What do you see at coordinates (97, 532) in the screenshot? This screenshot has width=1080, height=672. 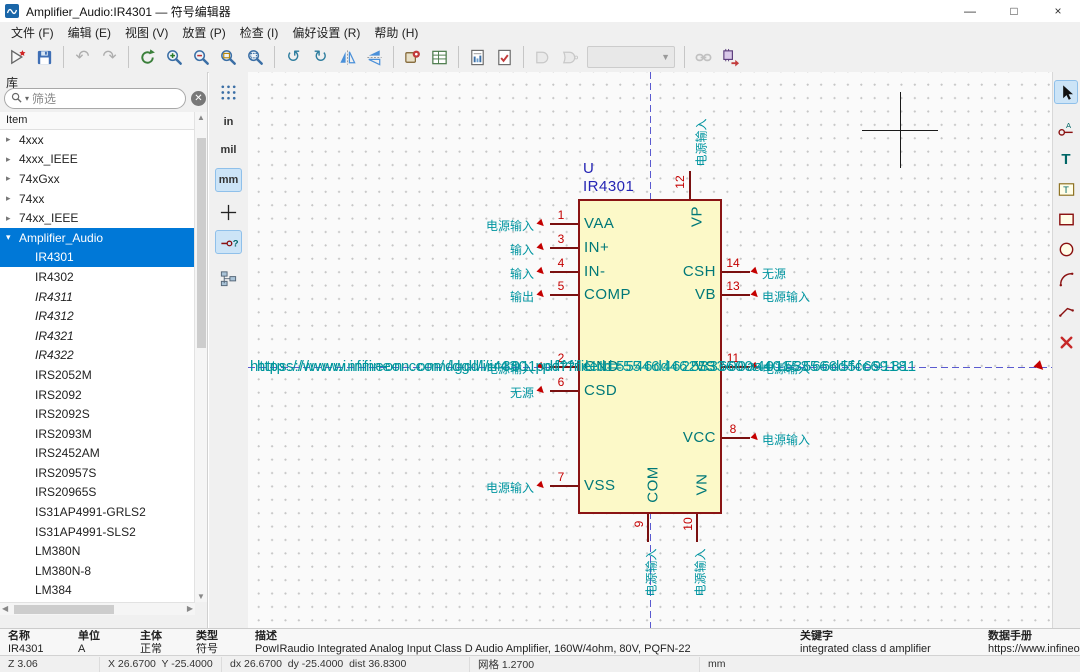 I see `tree-item-IS31AP4991-SLS2: IS31AP4991-SLS2` at bounding box center [97, 532].